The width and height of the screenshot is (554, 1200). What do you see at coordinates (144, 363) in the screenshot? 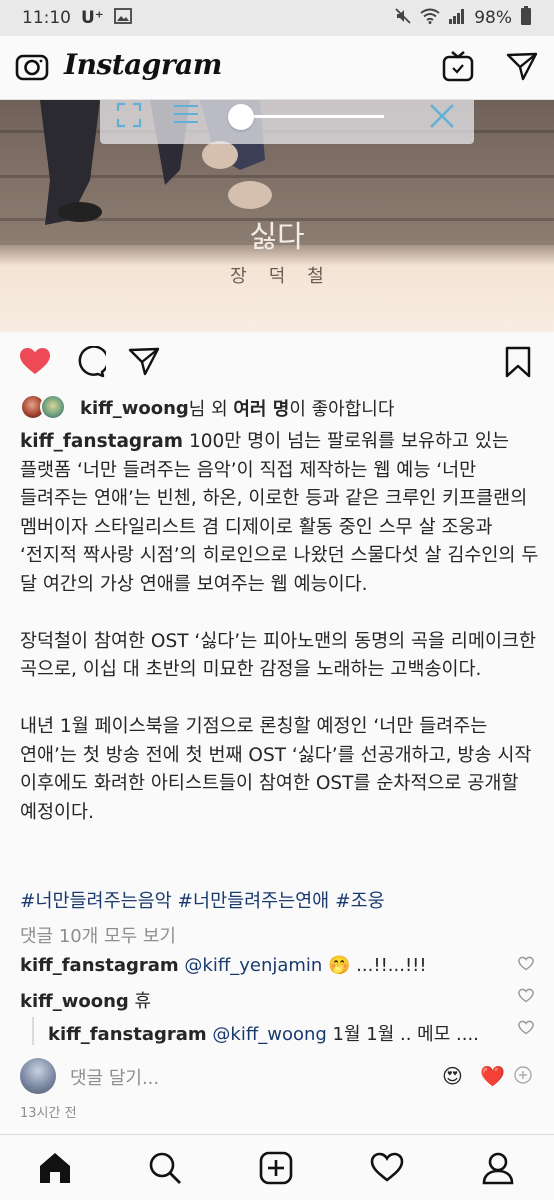
I see `share-icon` at bounding box center [144, 363].